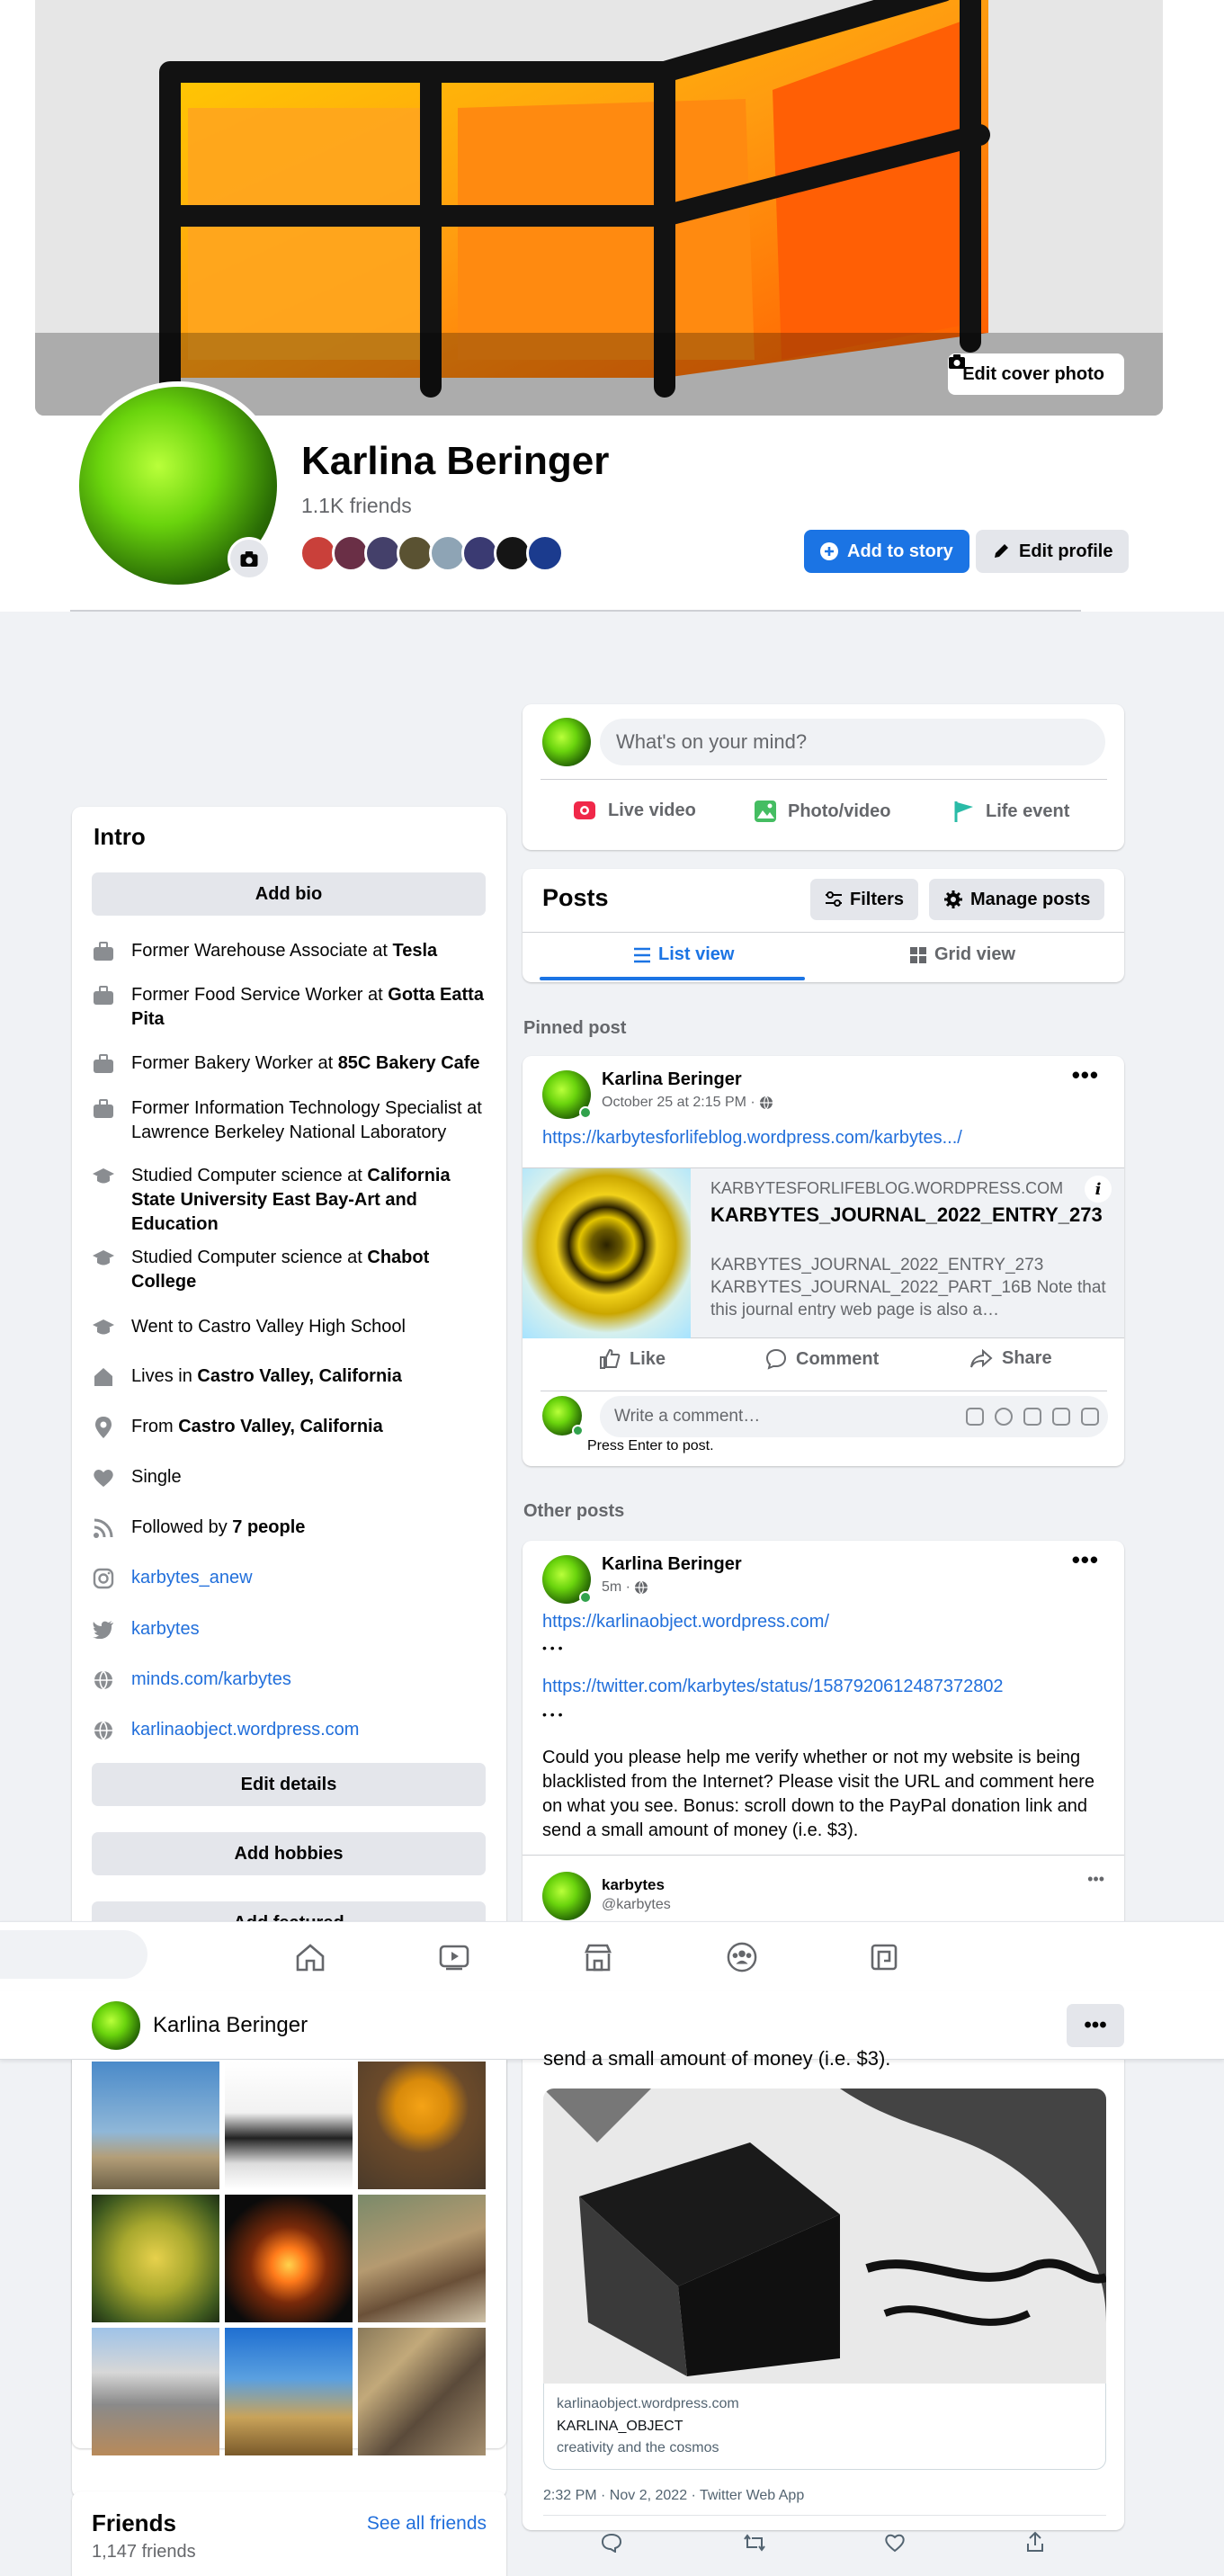 Image resolution: width=1224 pixels, height=2576 pixels. I want to click on marketplace-icon, so click(598, 1957).